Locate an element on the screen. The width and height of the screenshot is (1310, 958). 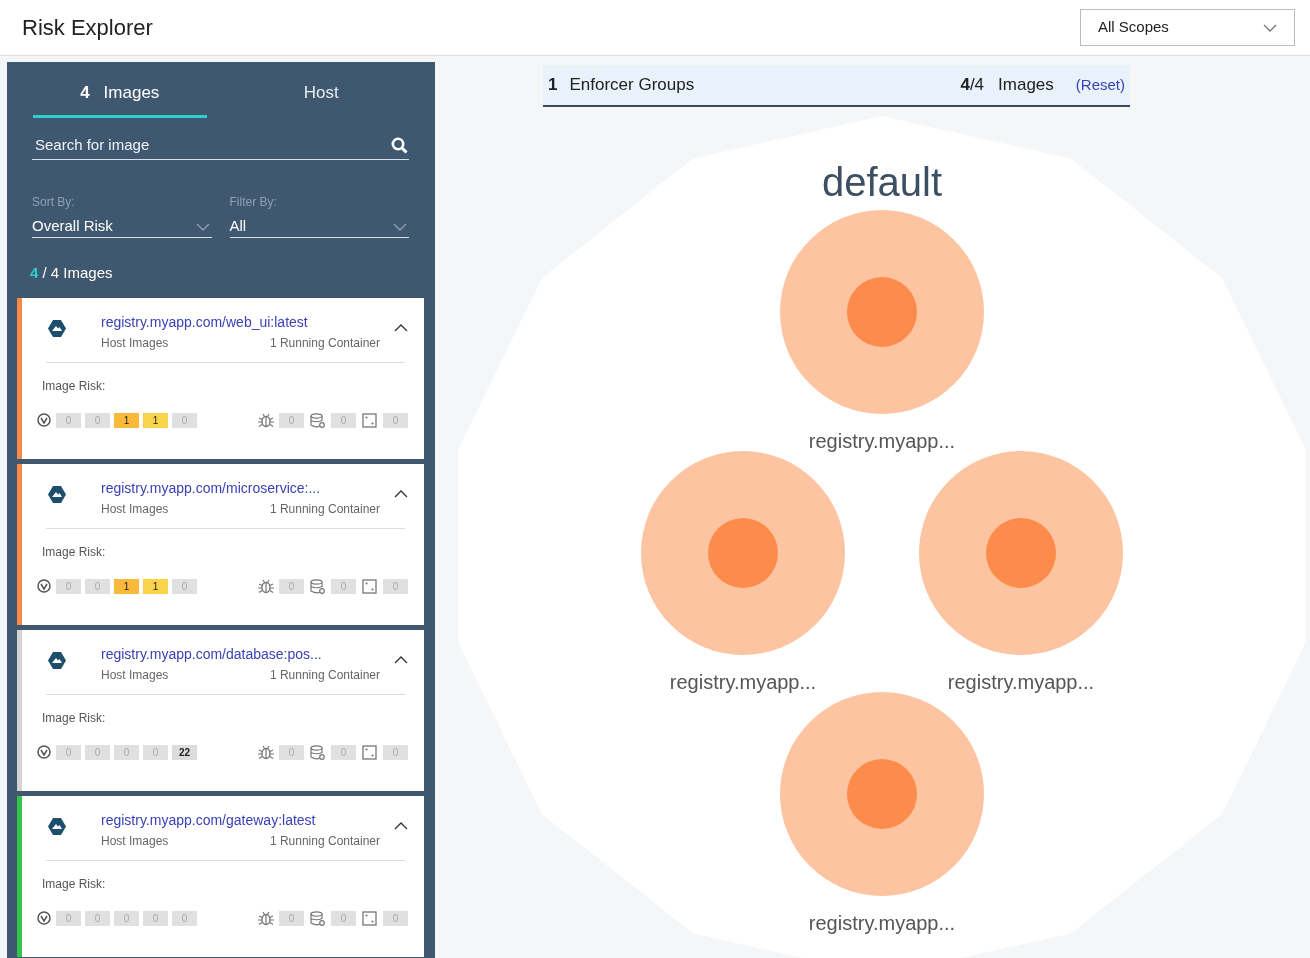
dropdown: All is located at coordinates (319, 227).